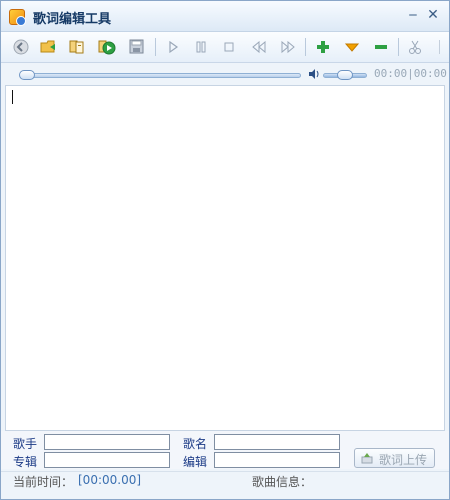  What do you see at coordinates (403, 460) in the screenshot?
I see `upload-lyrics-label: 歌词上传` at bounding box center [403, 460].